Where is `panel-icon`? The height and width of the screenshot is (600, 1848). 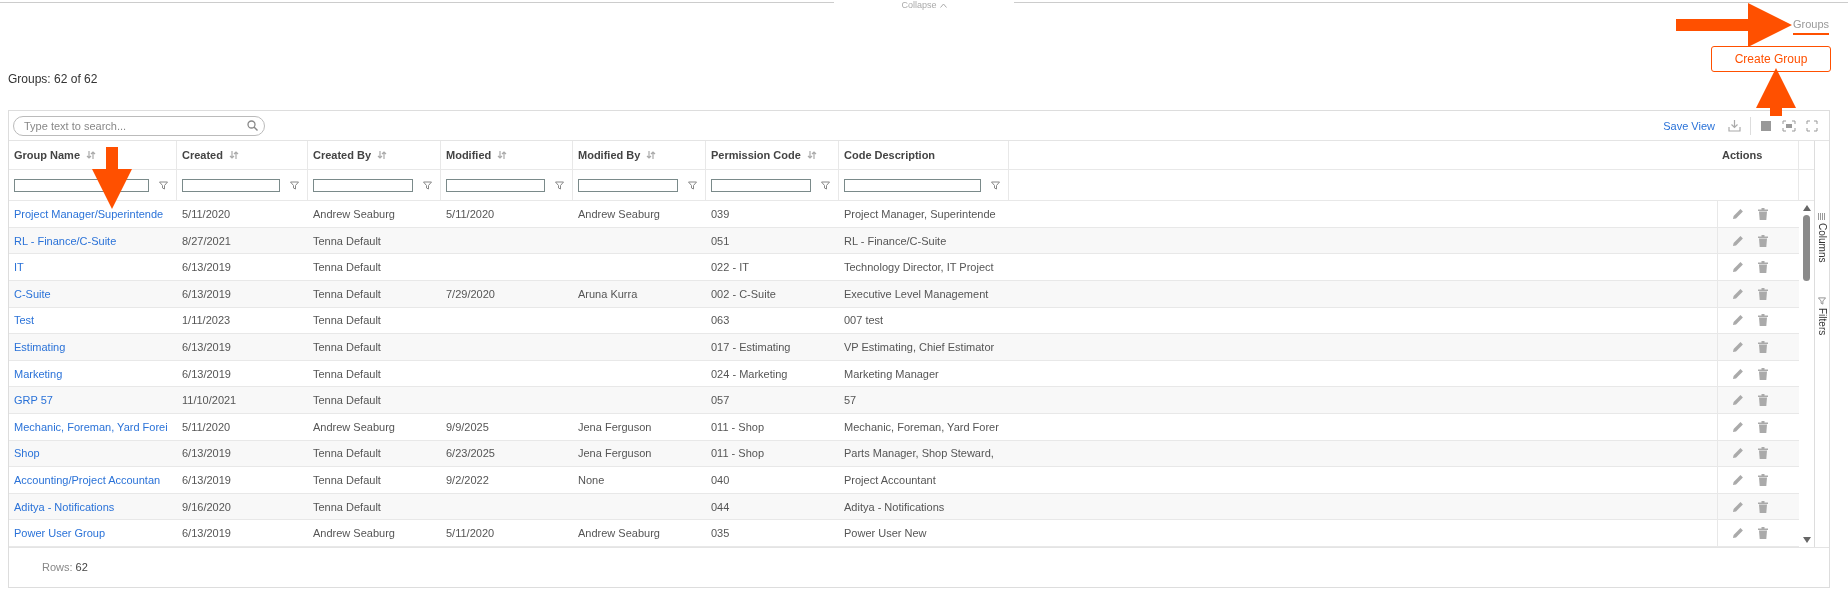 panel-icon is located at coordinates (1766, 125).